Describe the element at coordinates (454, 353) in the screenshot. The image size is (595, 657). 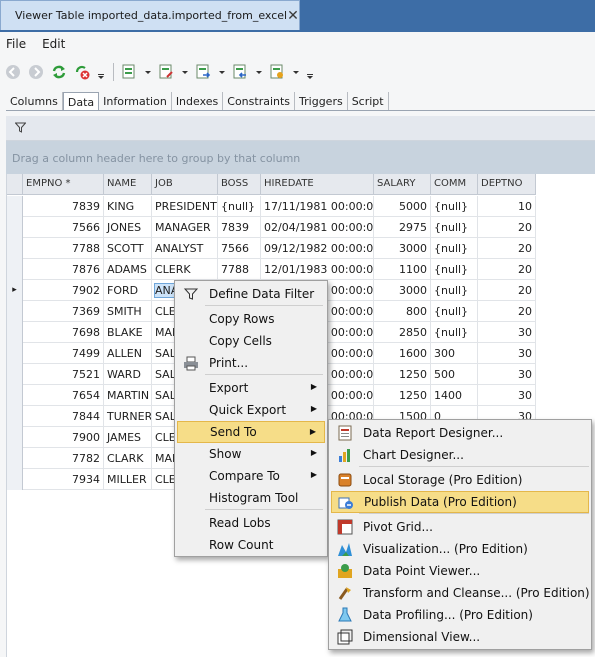
I see `table-cell: 300` at that location.